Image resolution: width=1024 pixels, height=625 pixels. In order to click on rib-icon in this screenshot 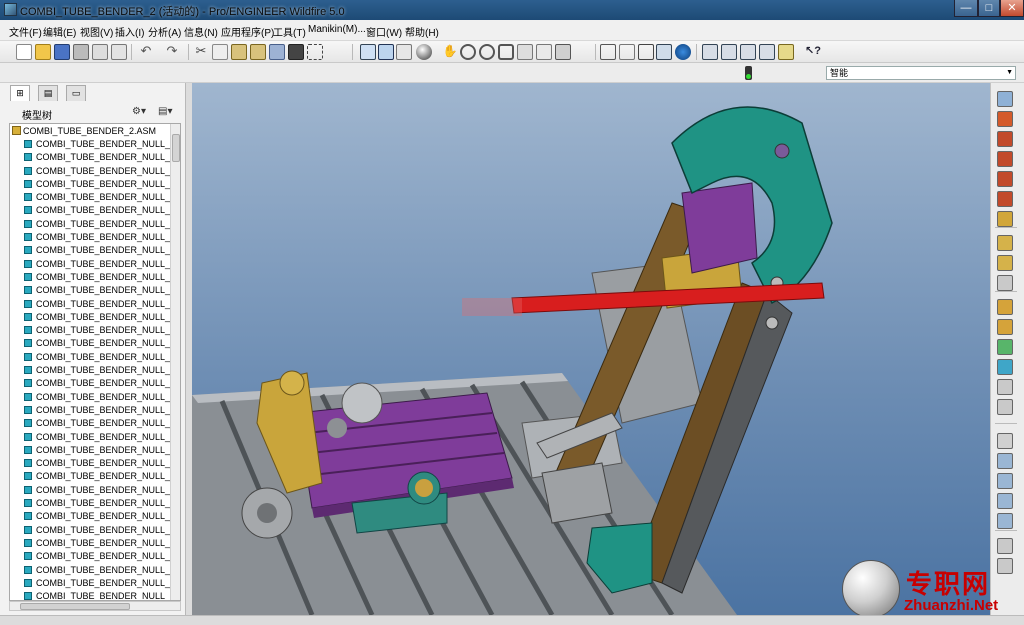, I will do `click(1005, 347)`.